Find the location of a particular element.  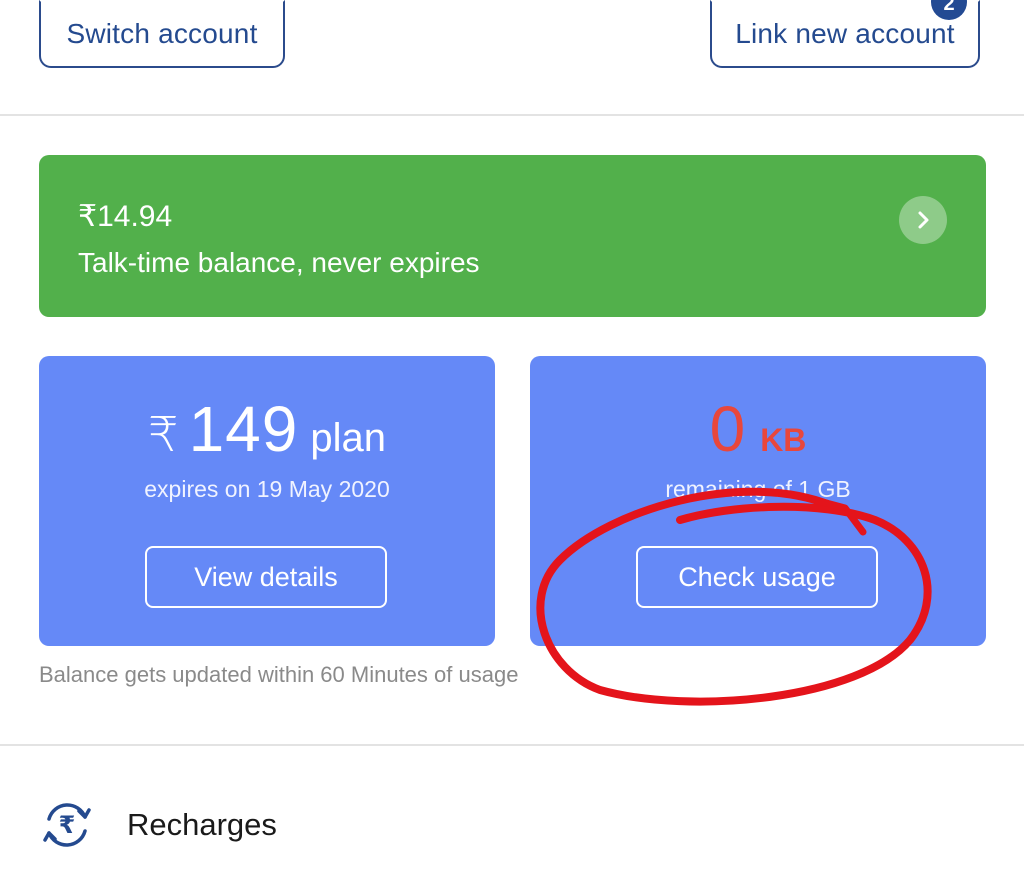

recharges-row: ₹ Recharges is located at coordinates (158, 825).